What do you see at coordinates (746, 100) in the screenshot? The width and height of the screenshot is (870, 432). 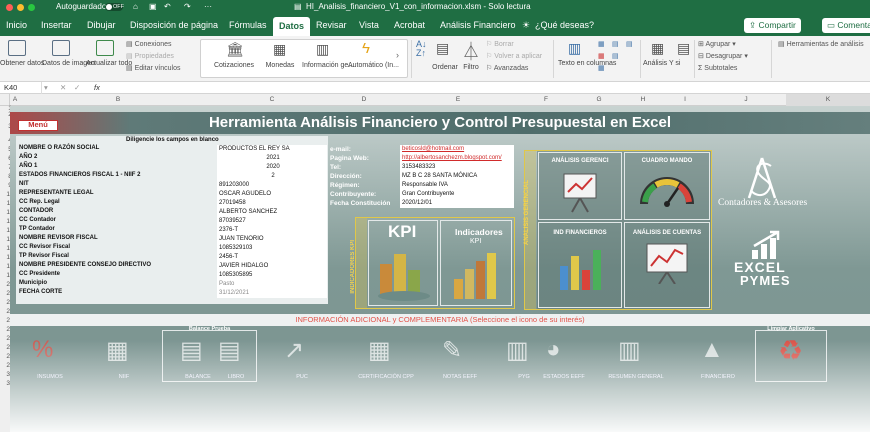 I see `col-j: J` at bounding box center [746, 100].